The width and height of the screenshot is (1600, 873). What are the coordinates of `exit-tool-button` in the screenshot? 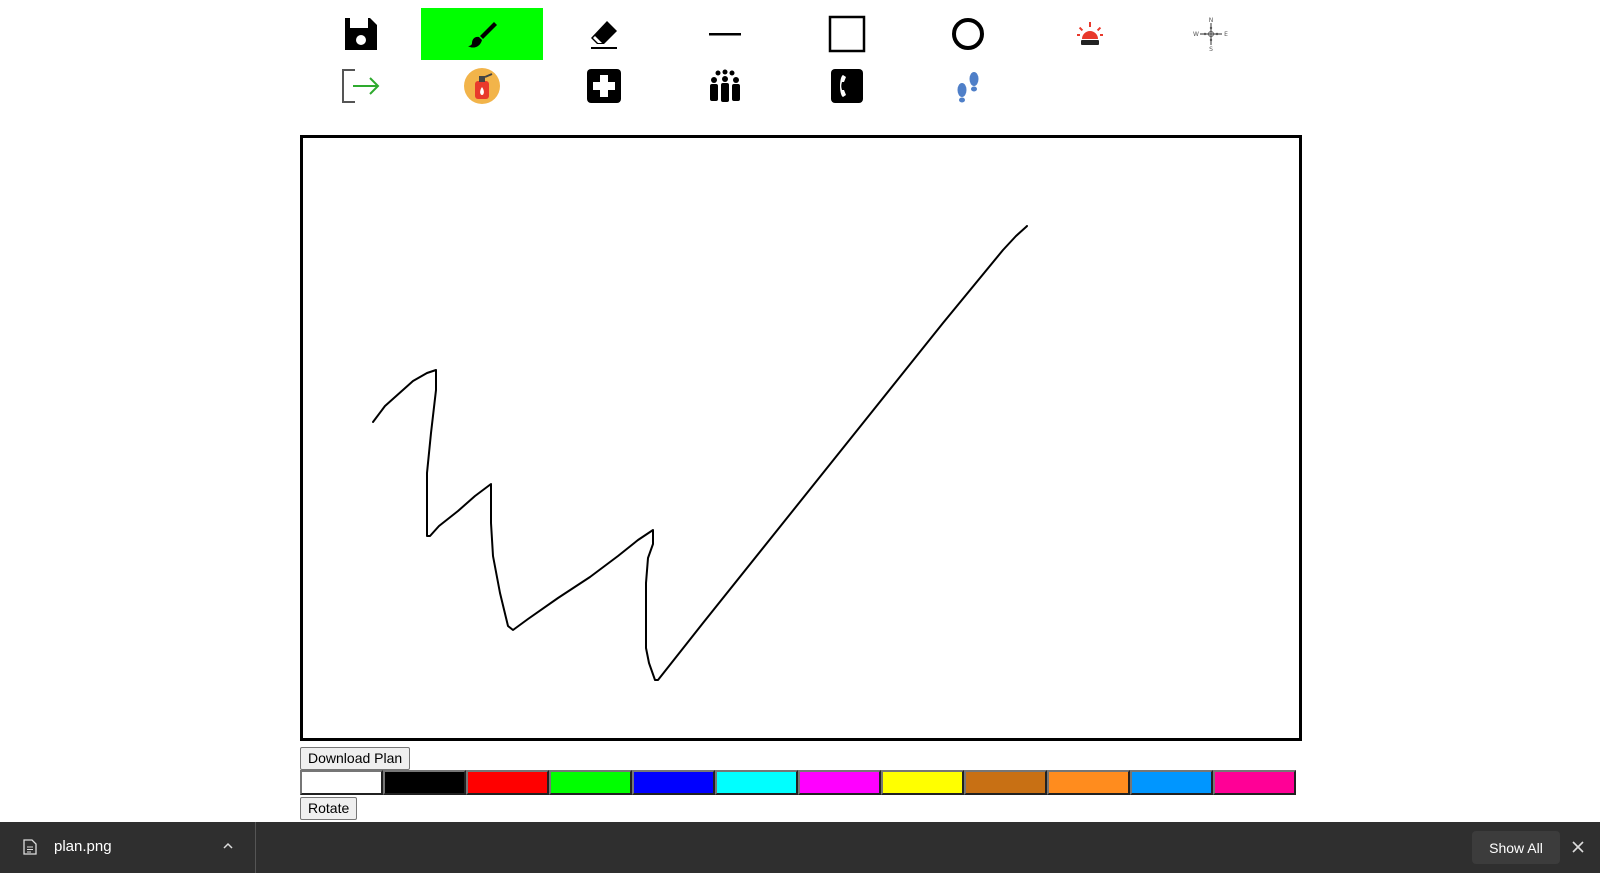 It's located at (361, 86).